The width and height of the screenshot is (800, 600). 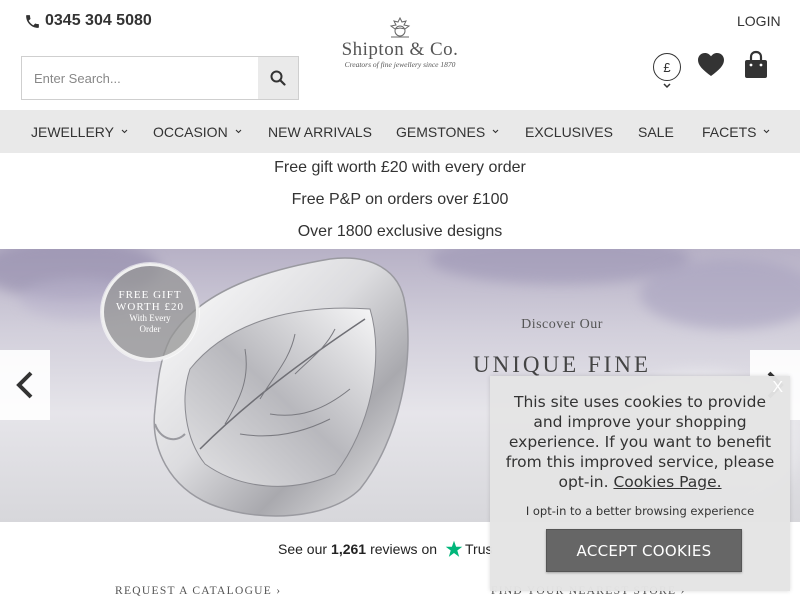 I want to click on nav-item-label: FACETS, so click(x=729, y=131).